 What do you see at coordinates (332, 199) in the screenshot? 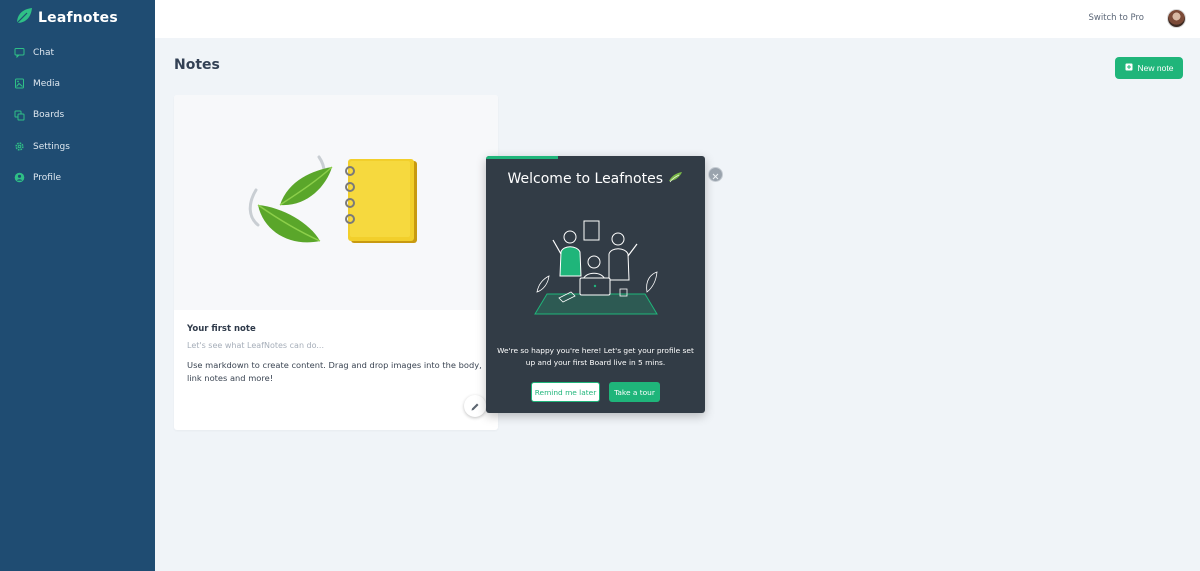
I see `leaves-and-notebook-illustration` at bounding box center [332, 199].